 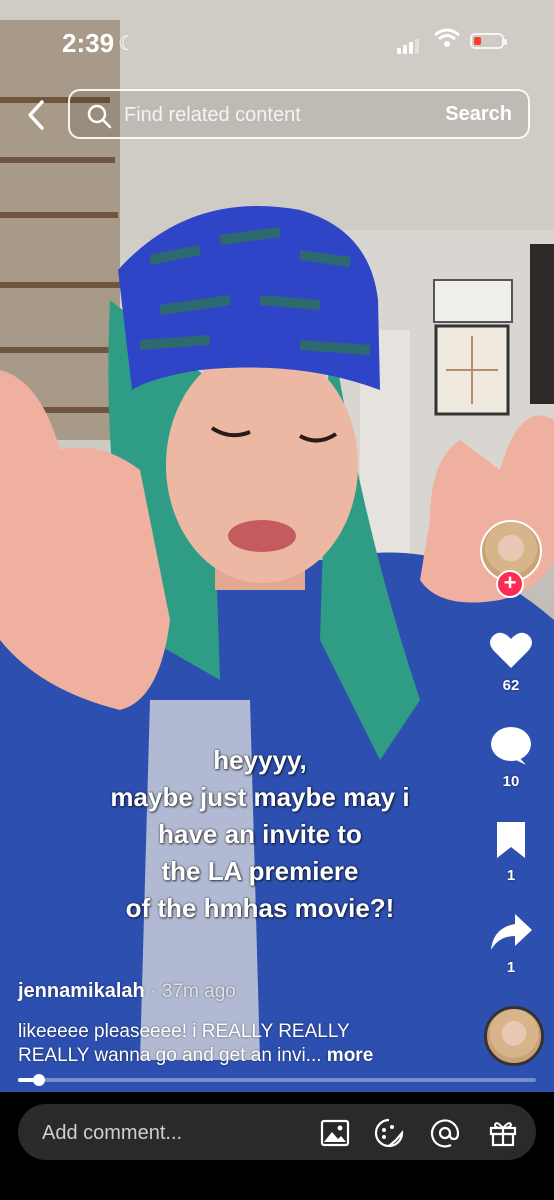 I want to click on share-arrow-icon, so click(x=511, y=934).